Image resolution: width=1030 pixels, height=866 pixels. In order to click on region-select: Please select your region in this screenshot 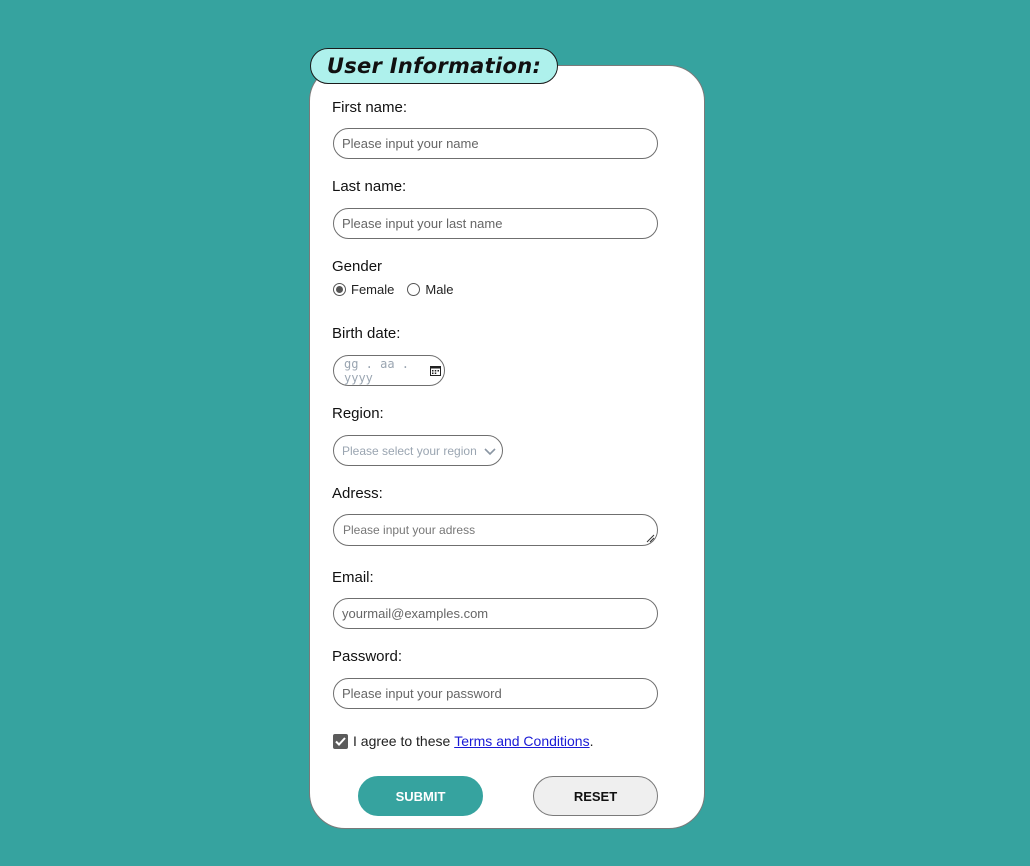, I will do `click(418, 450)`.